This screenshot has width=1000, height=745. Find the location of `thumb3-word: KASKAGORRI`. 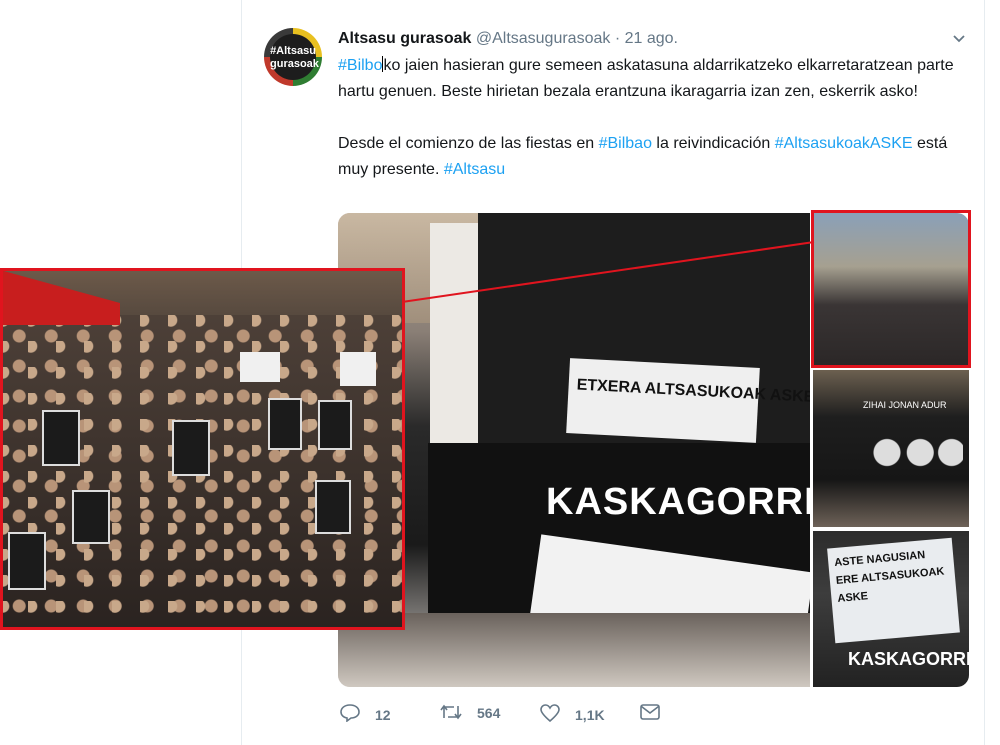

thumb3-word: KASKAGORRI is located at coordinates (908, 659).